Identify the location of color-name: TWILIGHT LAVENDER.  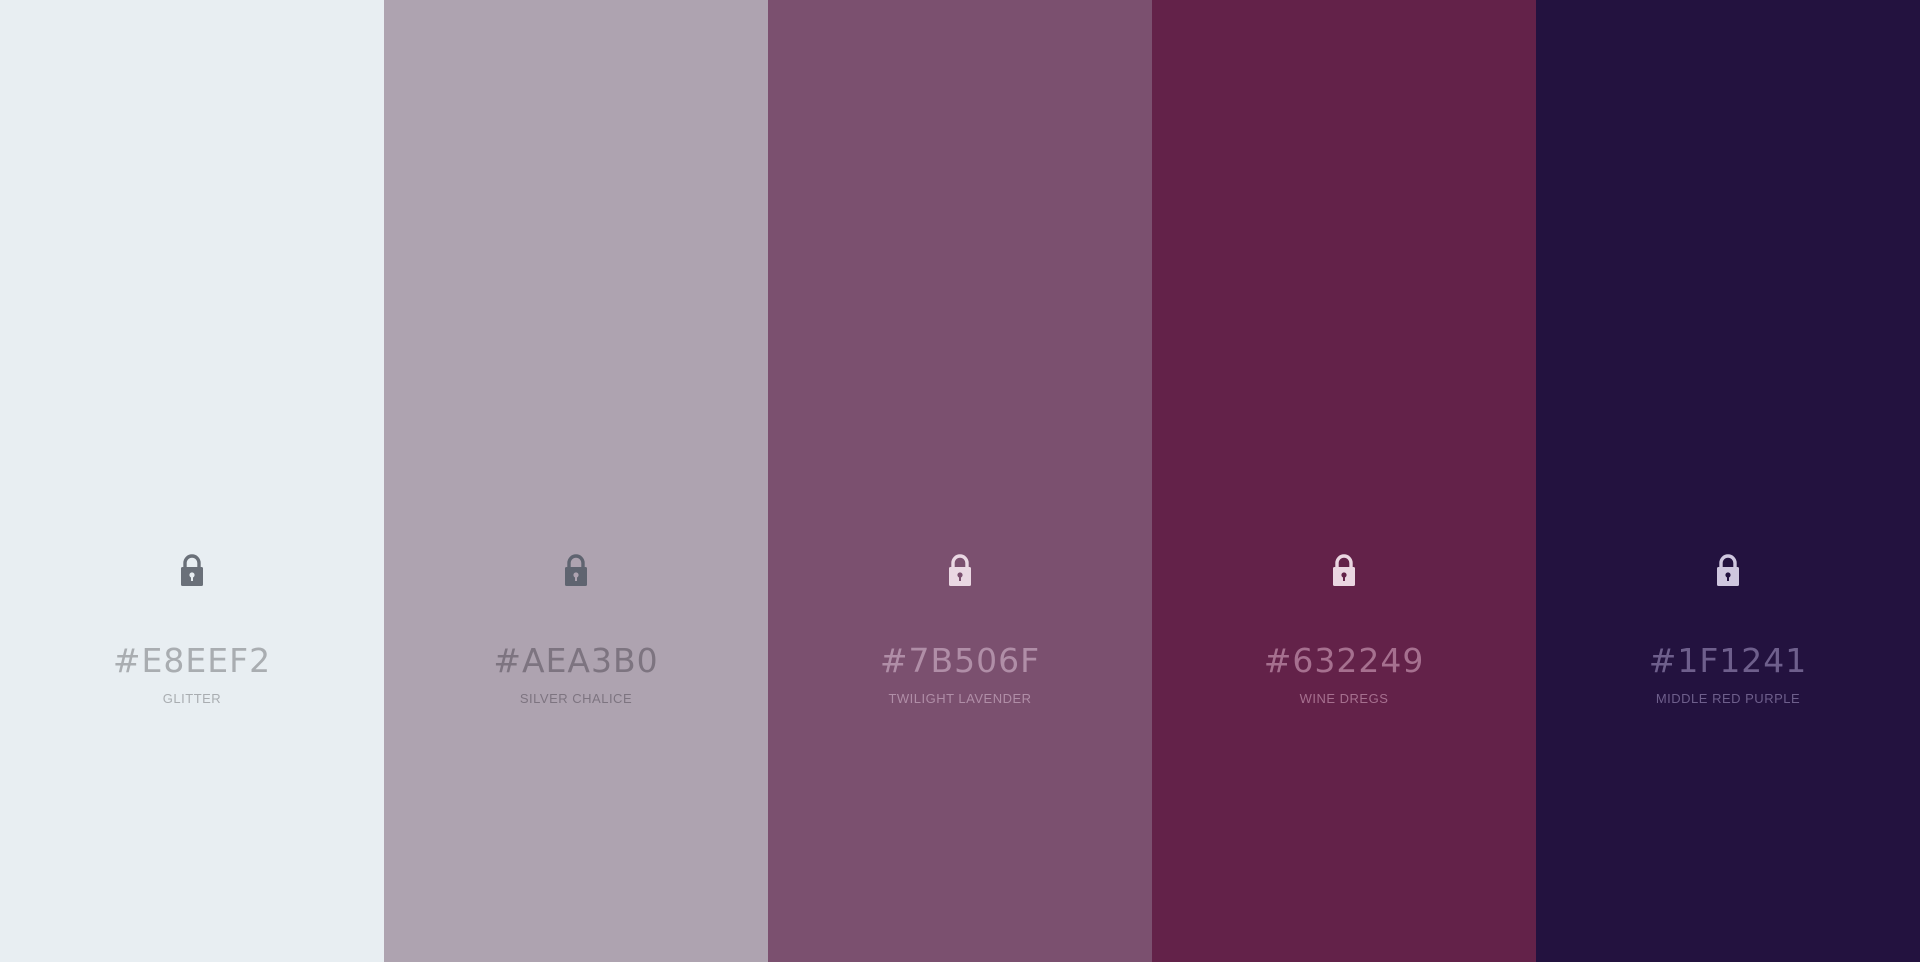
(960, 698).